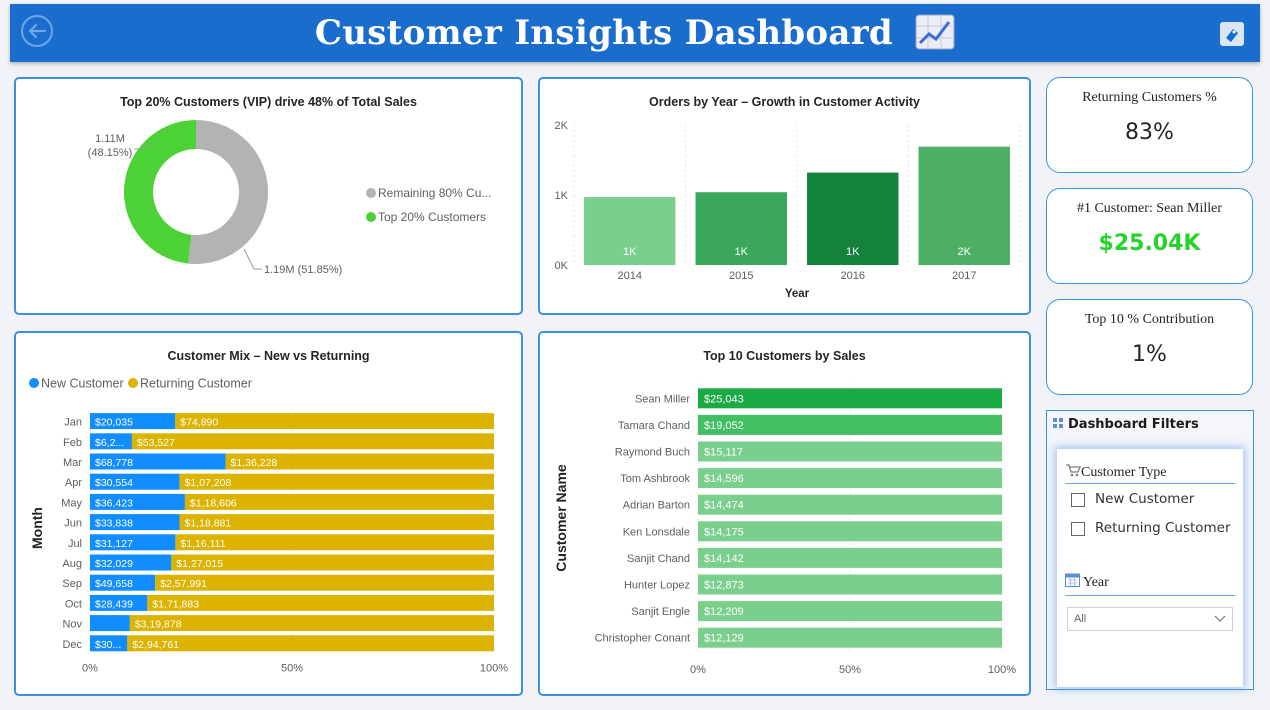 Image resolution: width=1270 pixels, height=710 pixels. Describe the element at coordinates (658, 559) in the screenshot. I see `top10-category-6: Sanjit Chand` at that location.